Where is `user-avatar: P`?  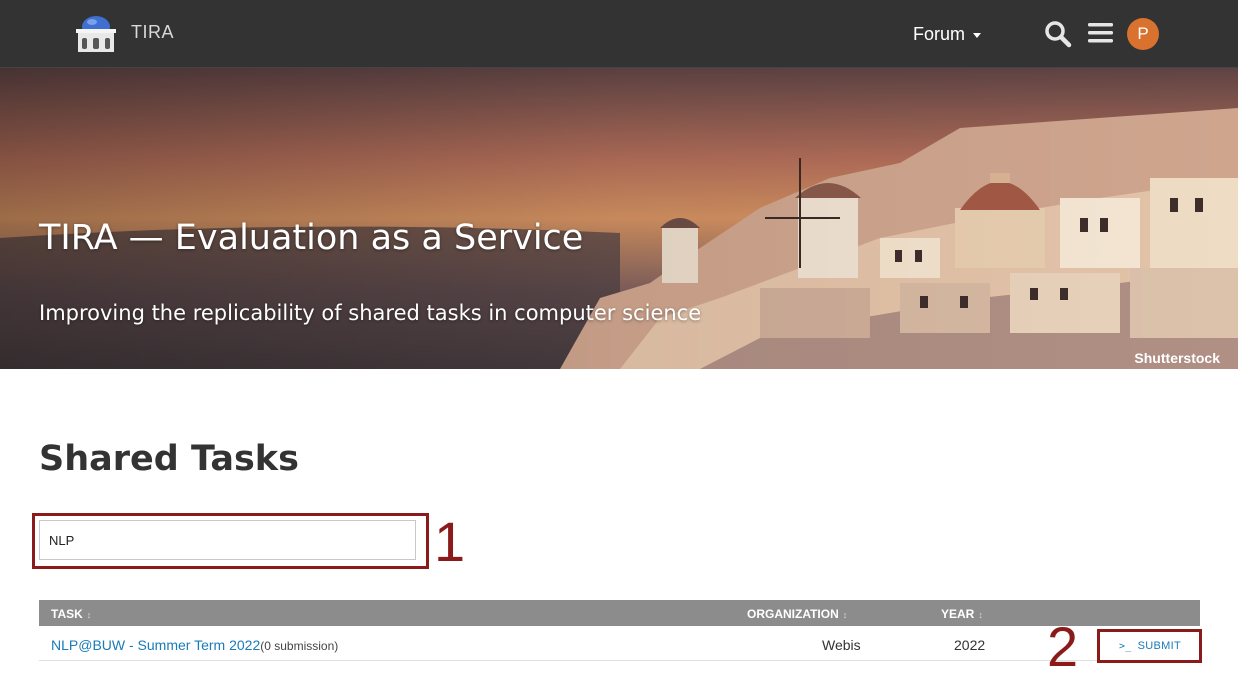
user-avatar: P is located at coordinates (1143, 34).